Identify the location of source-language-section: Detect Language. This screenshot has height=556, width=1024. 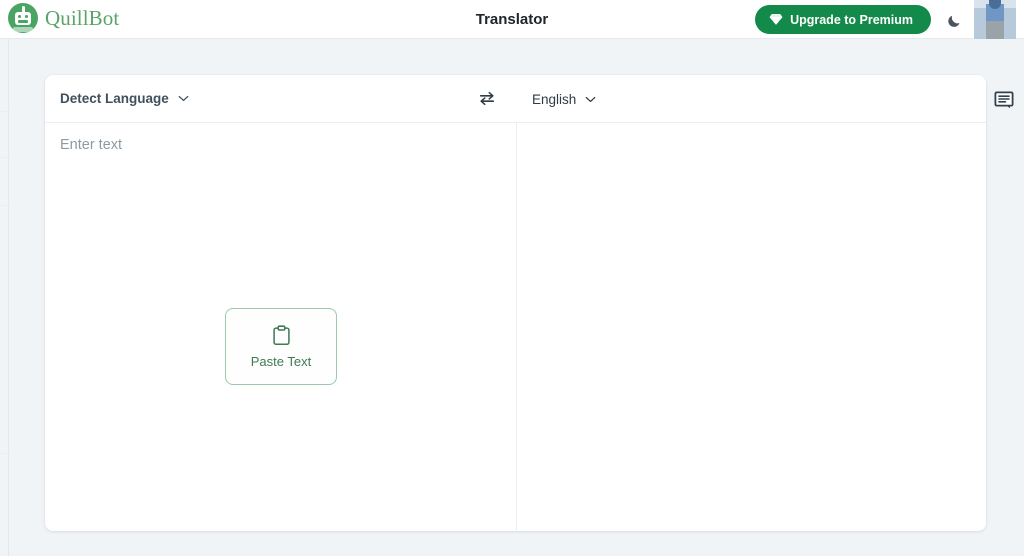
(280, 99).